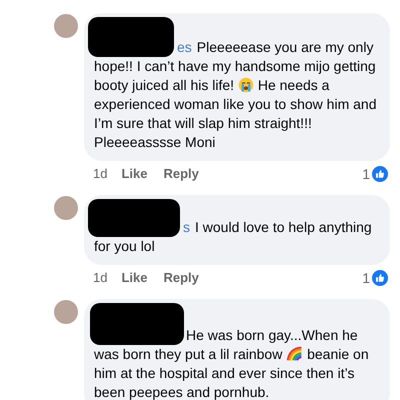 The width and height of the screenshot is (400, 400). Describe the element at coordinates (187, 227) in the screenshot. I see `commenter-name: s` at that location.